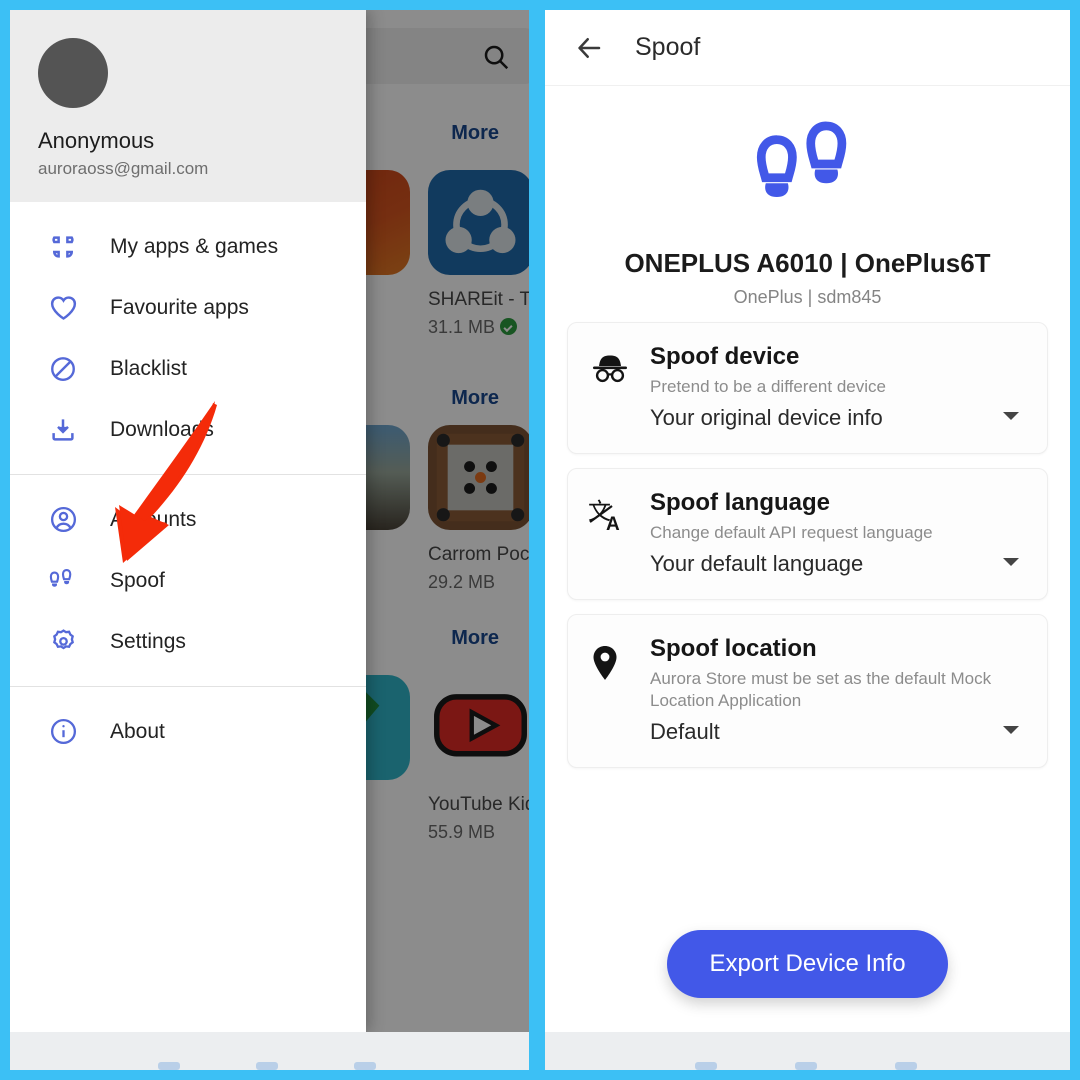  Describe the element at coordinates (63, 520) in the screenshot. I see `account-circle-icon` at that location.